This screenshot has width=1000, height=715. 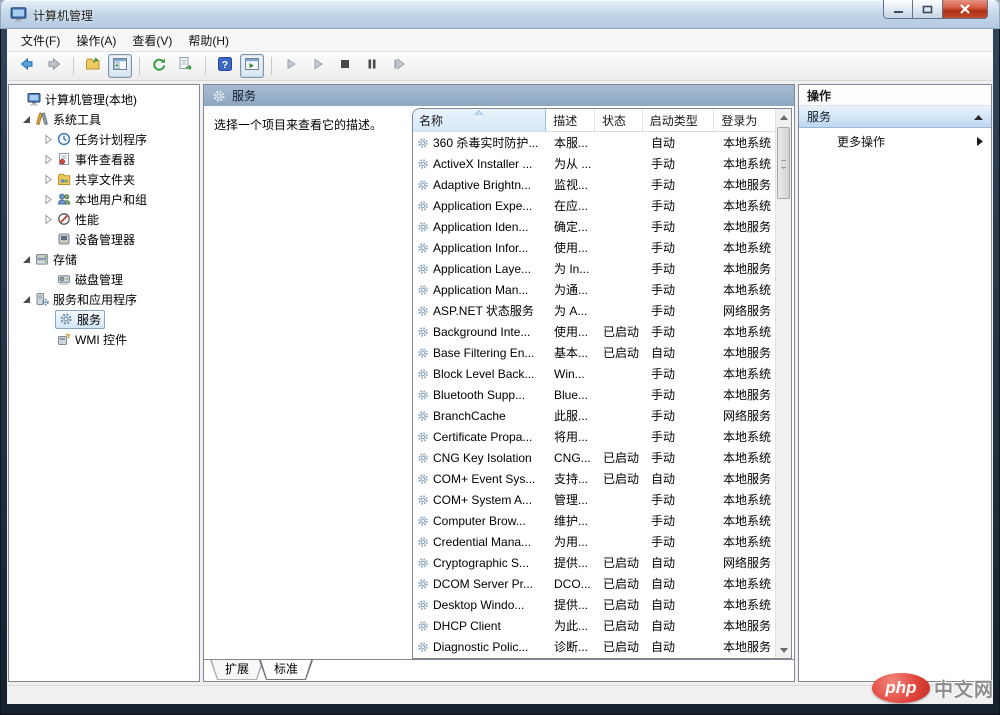 I want to click on refresh-button, so click(x=159, y=66).